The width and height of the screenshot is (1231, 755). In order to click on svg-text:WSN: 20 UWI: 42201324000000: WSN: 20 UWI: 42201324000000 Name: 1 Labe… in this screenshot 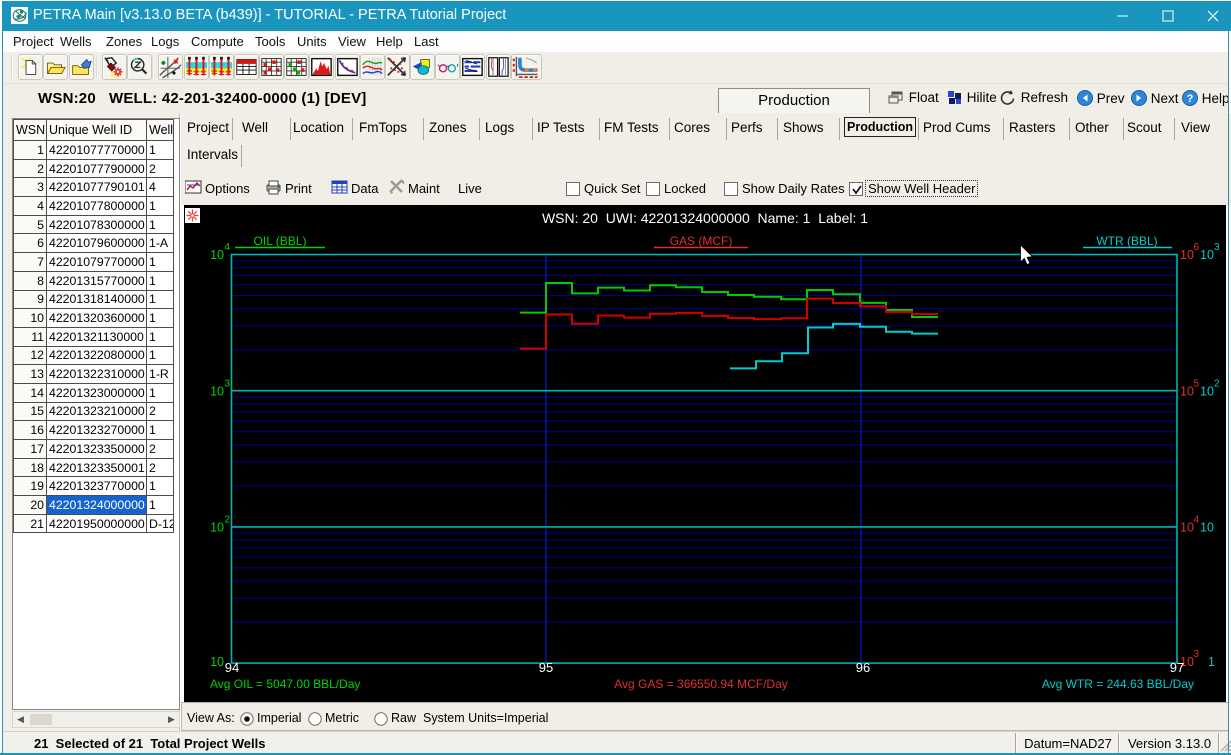, I will do `click(705, 218)`.